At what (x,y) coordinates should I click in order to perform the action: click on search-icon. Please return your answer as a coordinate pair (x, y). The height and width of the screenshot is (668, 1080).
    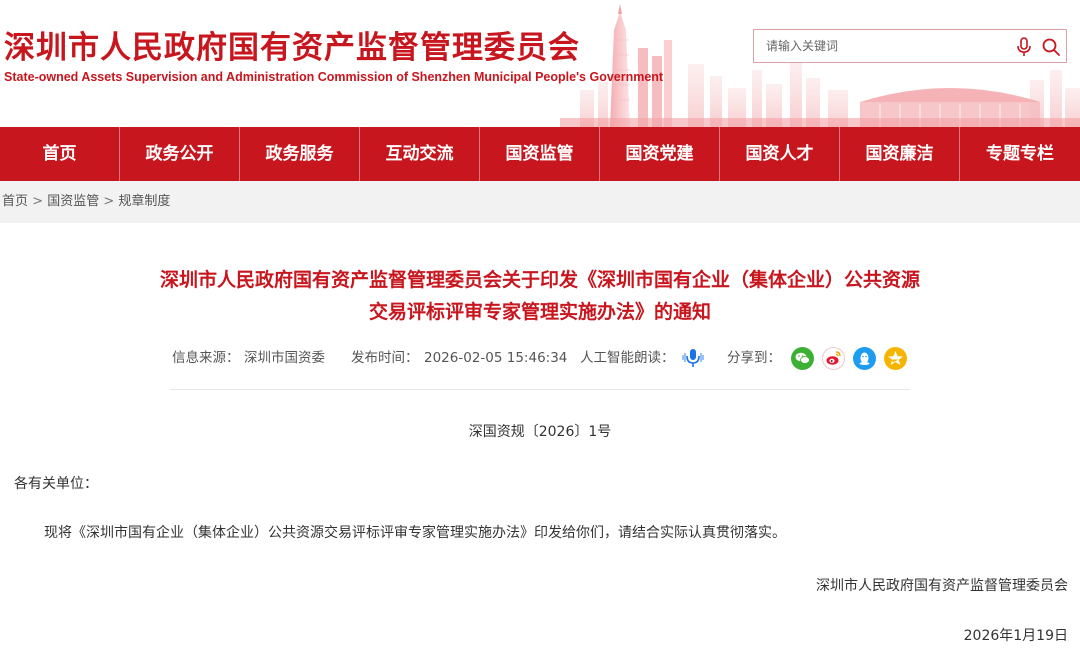
    Looking at the image, I should click on (1051, 47).